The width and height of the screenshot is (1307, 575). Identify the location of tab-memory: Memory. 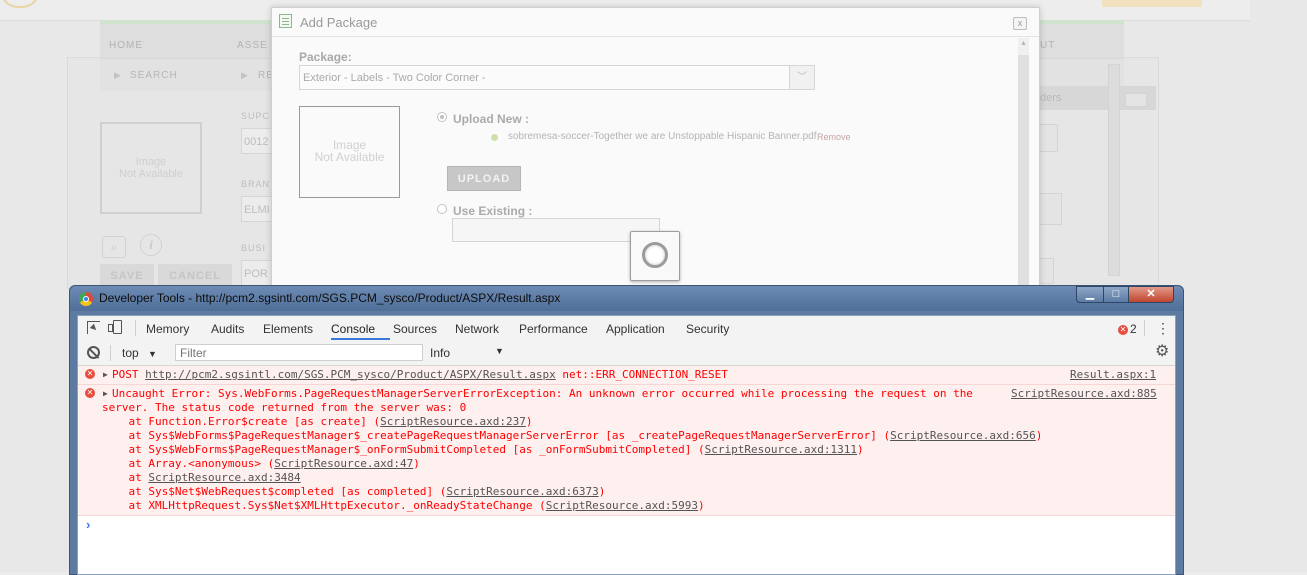
(167, 329).